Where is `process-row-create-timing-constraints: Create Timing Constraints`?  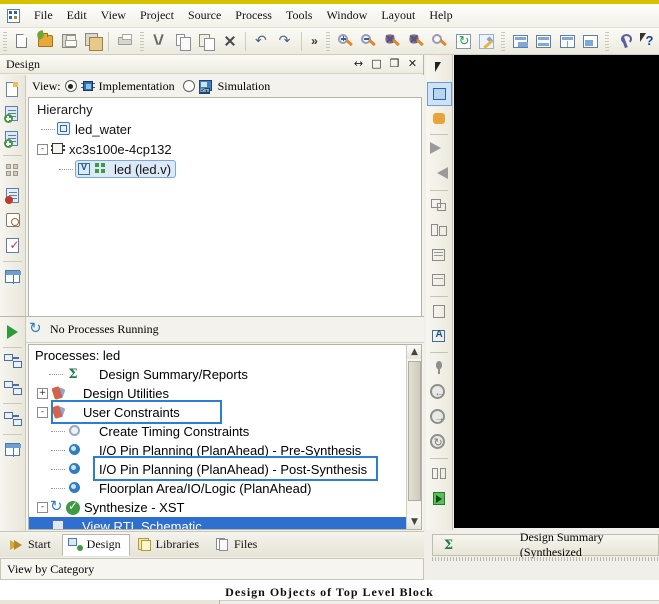 process-row-create-timing-constraints: Create Timing Constraints is located at coordinates (225, 431).